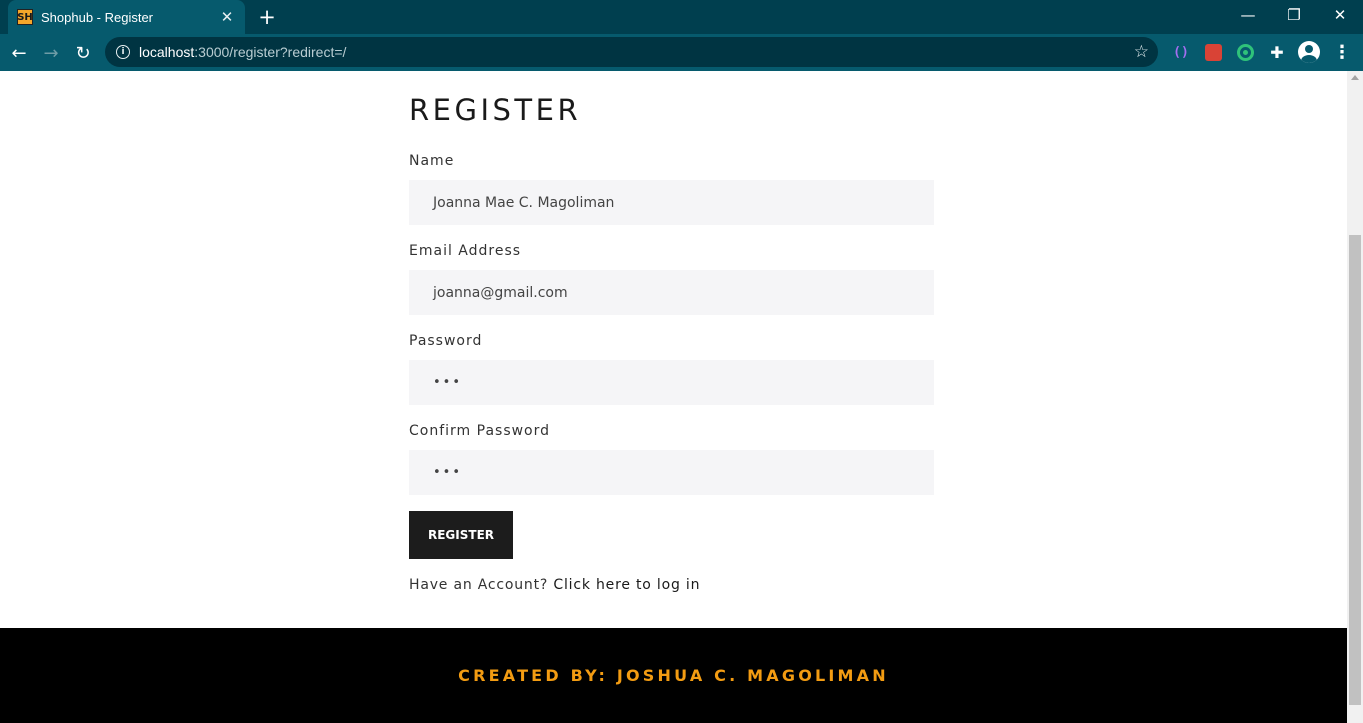 The image size is (1363, 723). I want to click on back-icon: ←, so click(19, 53).